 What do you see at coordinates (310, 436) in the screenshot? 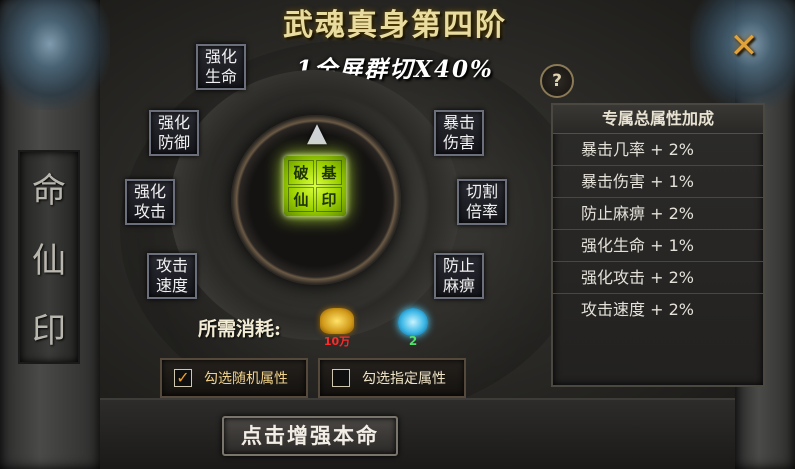
I see `enhance-button: 点击增强本命` at bounding box center [310, 436].